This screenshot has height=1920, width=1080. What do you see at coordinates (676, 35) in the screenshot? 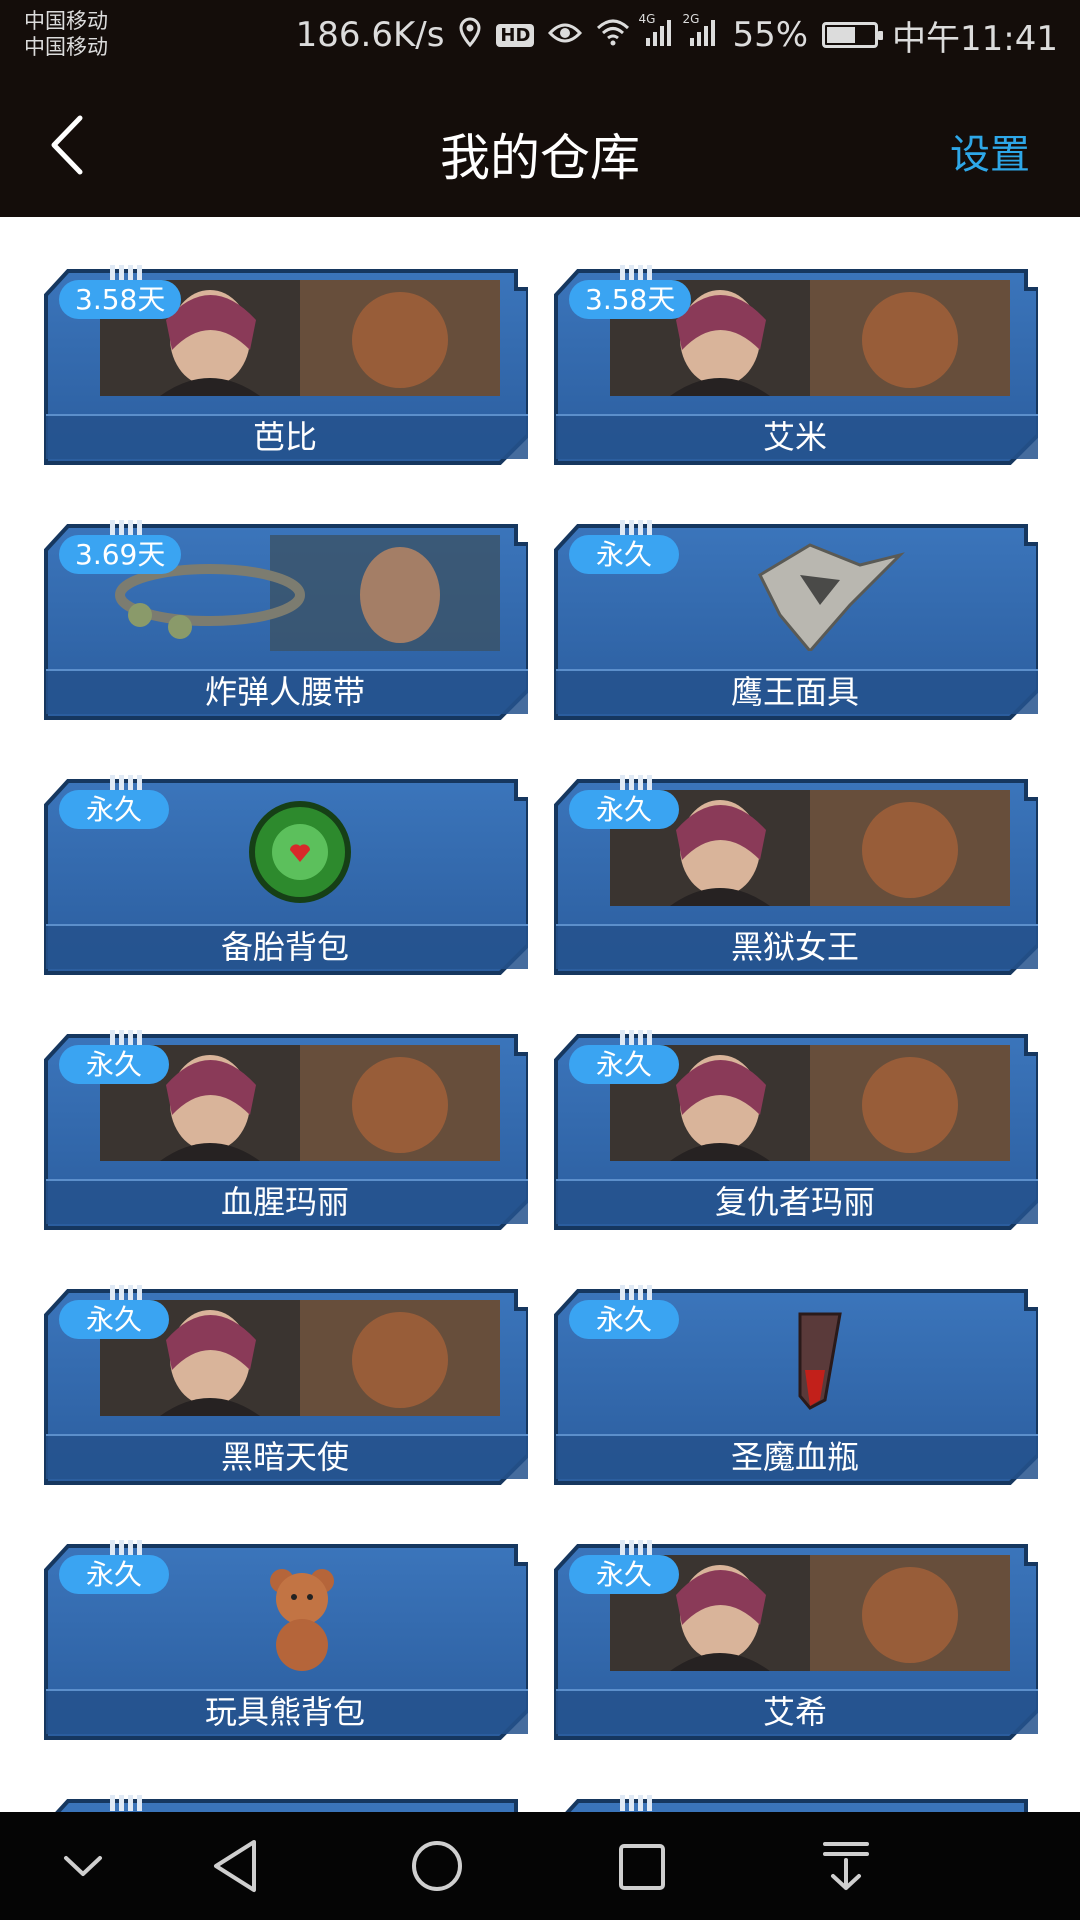
I see `status-indicators: 186.6K/s HD 4G 2G 55% 中午11:41` at bounding box center [676, 35].